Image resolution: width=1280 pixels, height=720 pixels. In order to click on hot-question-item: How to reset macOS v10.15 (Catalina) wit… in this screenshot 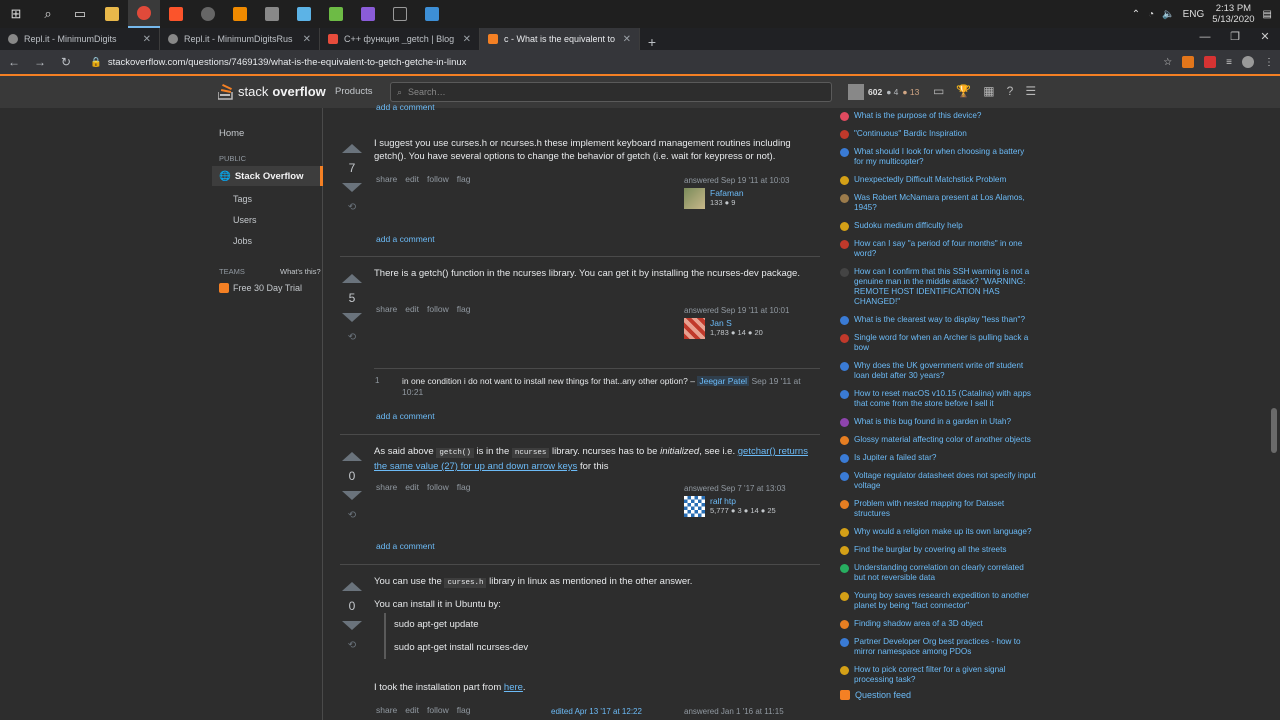, I will do `click(938, 399)`.